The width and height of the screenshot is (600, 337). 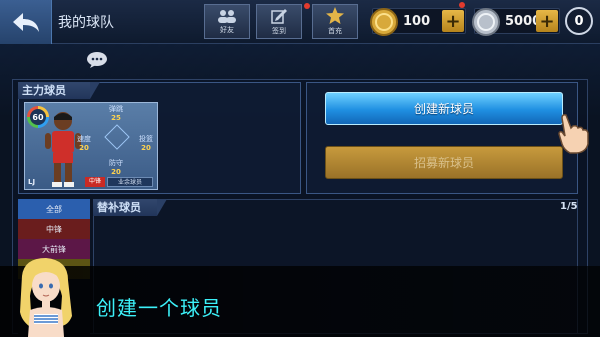 What do you see at coordinates (279, 30) in the screenshot?
I see `checkin-label: 签到` at bounding box center [279, 30].